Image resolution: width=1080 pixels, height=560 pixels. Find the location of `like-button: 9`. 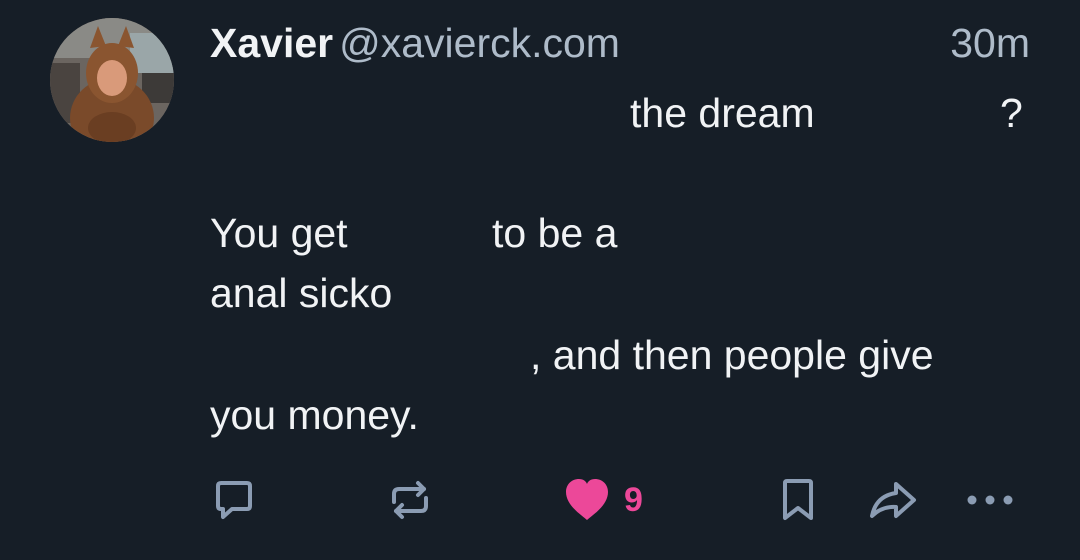

like-button: 9 is located at coordinates (602, 500).